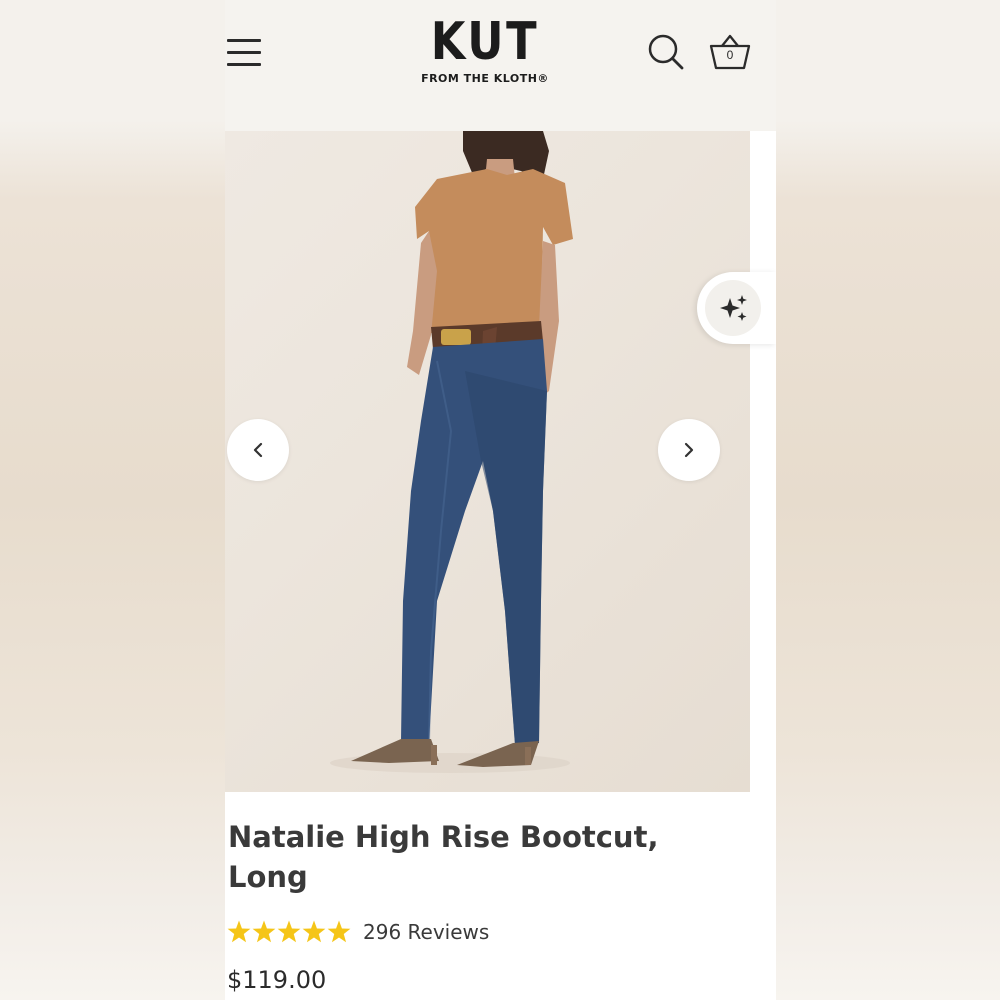  Describe the element at coordinates (666, 52) in the screenshot. I see `search-icon` at that location.